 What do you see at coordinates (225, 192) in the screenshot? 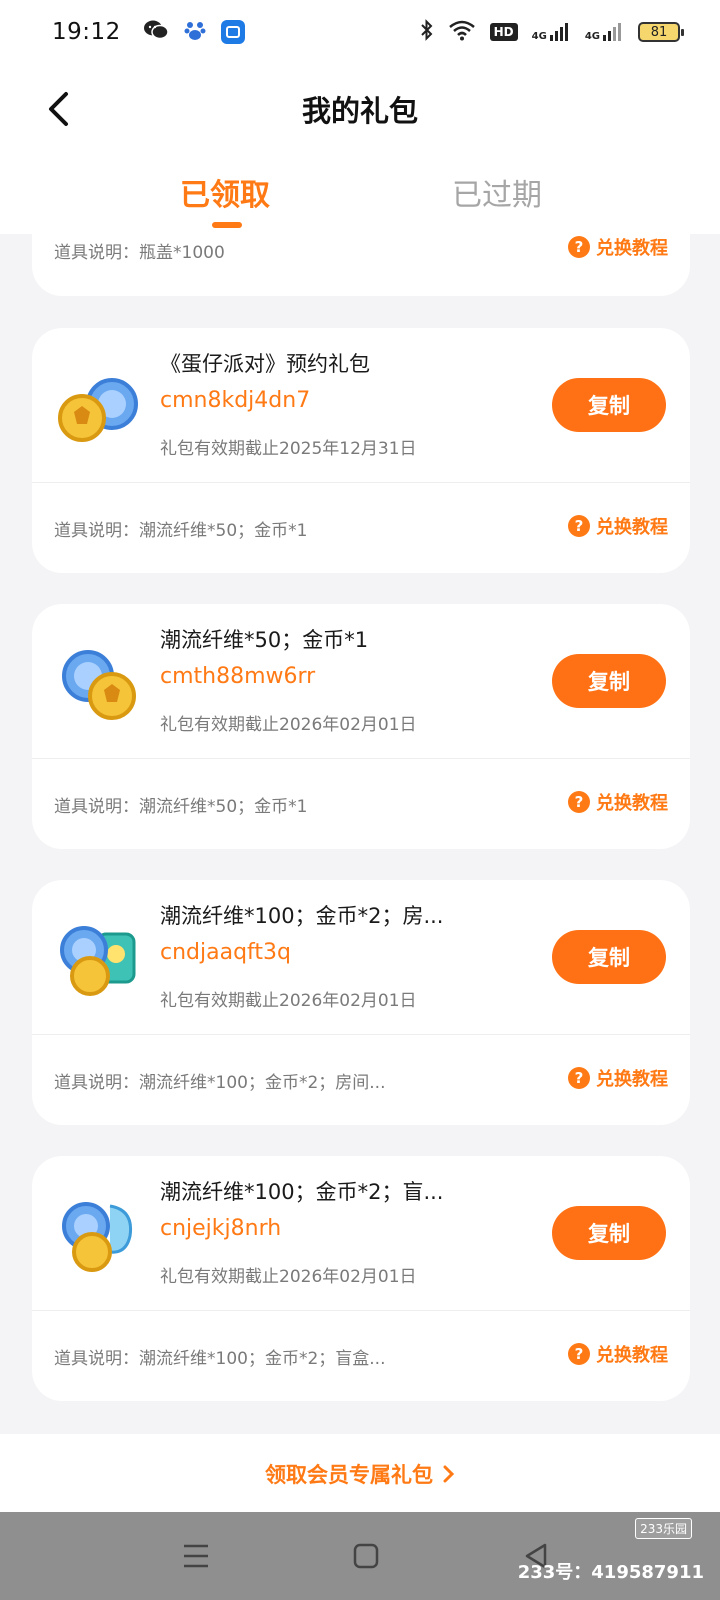
I see `tab-claimed: 已领取` at bounding box center [225, 192].